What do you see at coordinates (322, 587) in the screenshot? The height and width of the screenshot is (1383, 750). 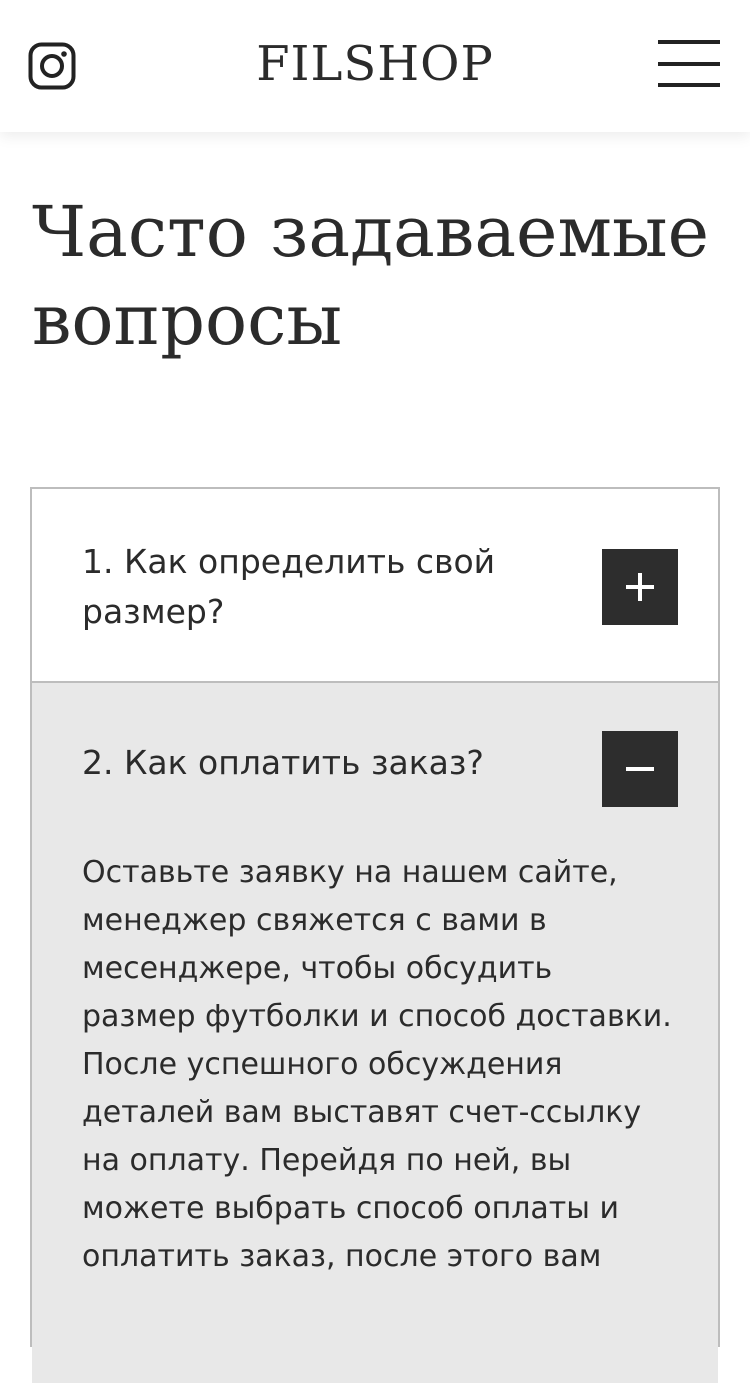 I see `faq-question-1: 1. Как определить свой размер?` at bounding box center [322, 587].